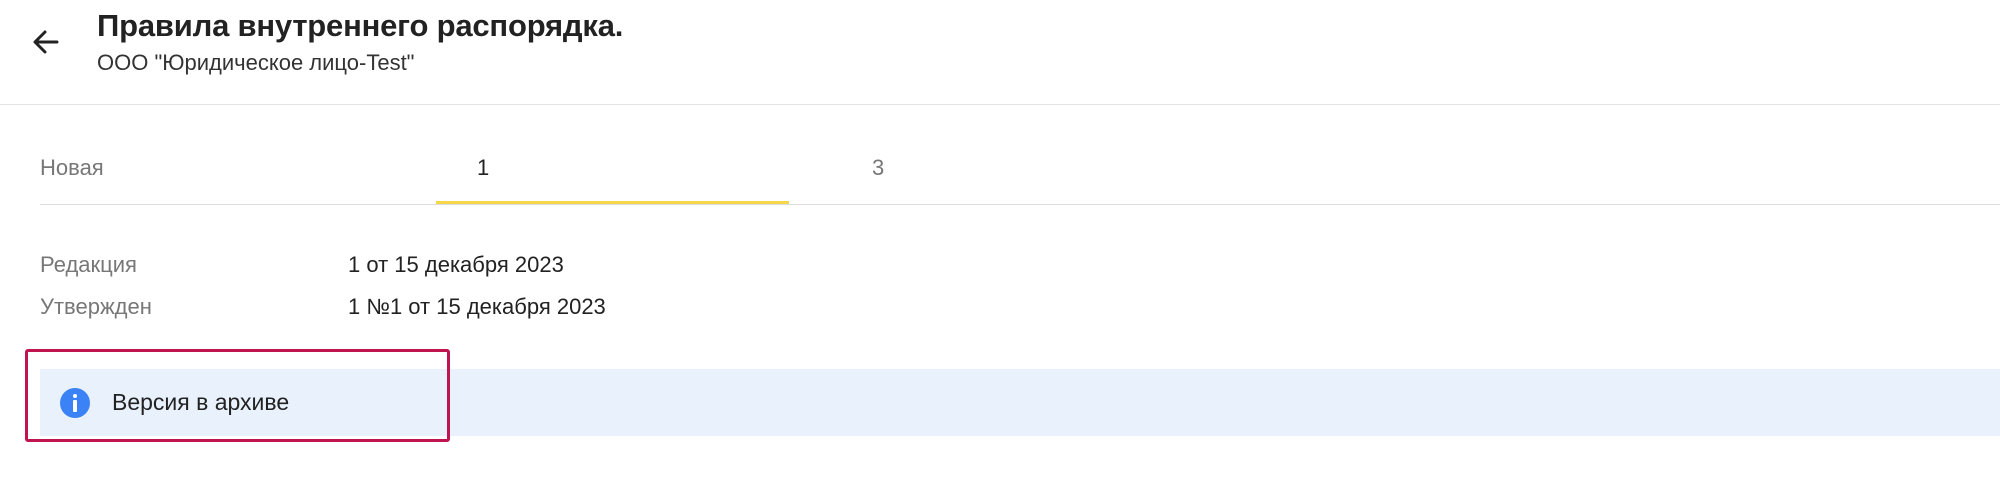 The height and width of the screenshot is (477, 2000). I want to click on tab-new: Новая, so click(205, 172).